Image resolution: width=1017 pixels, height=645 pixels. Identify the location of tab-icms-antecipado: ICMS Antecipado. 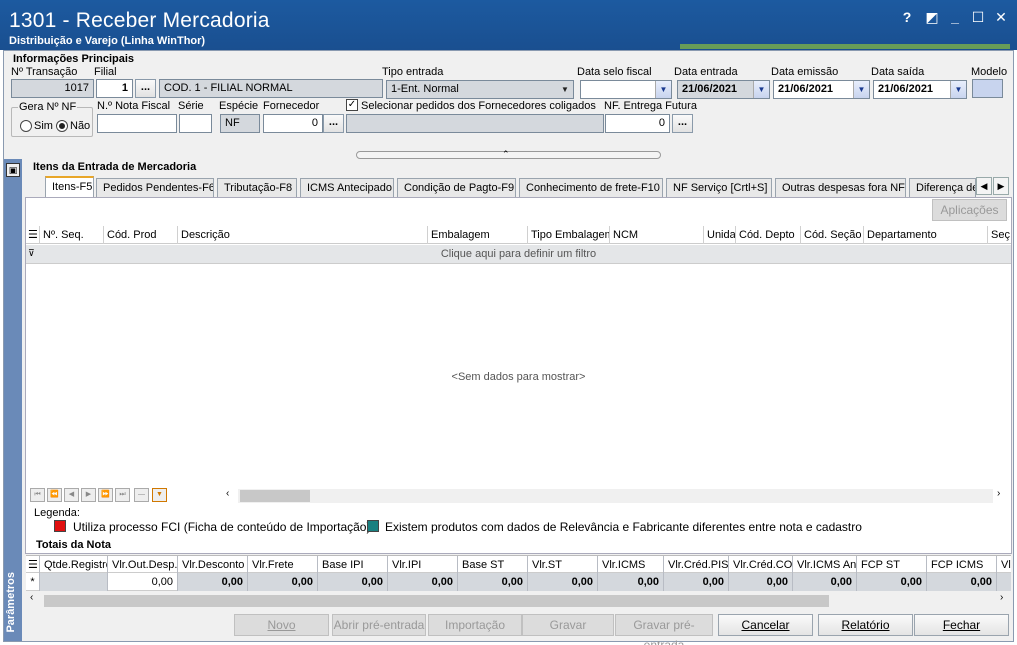
(347, 187).